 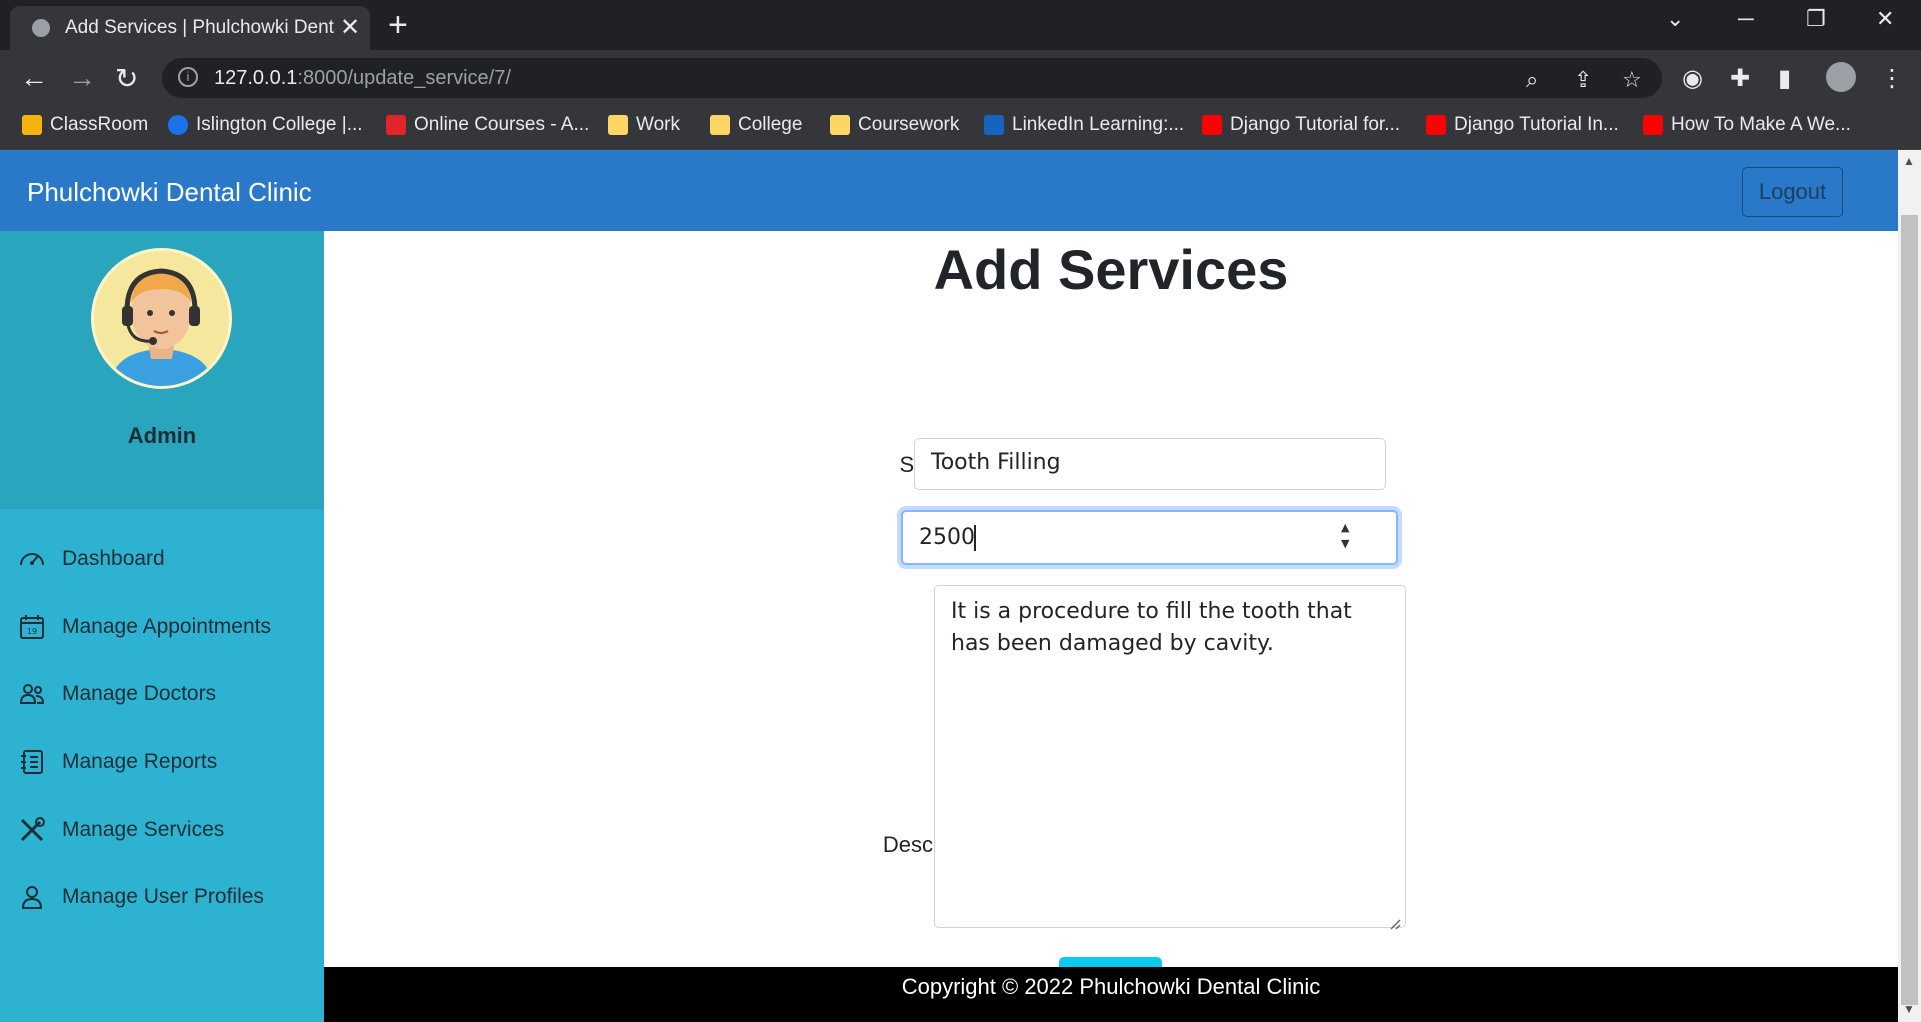 I want to click on bookmark-folder: College, so click(x=756, y=125).